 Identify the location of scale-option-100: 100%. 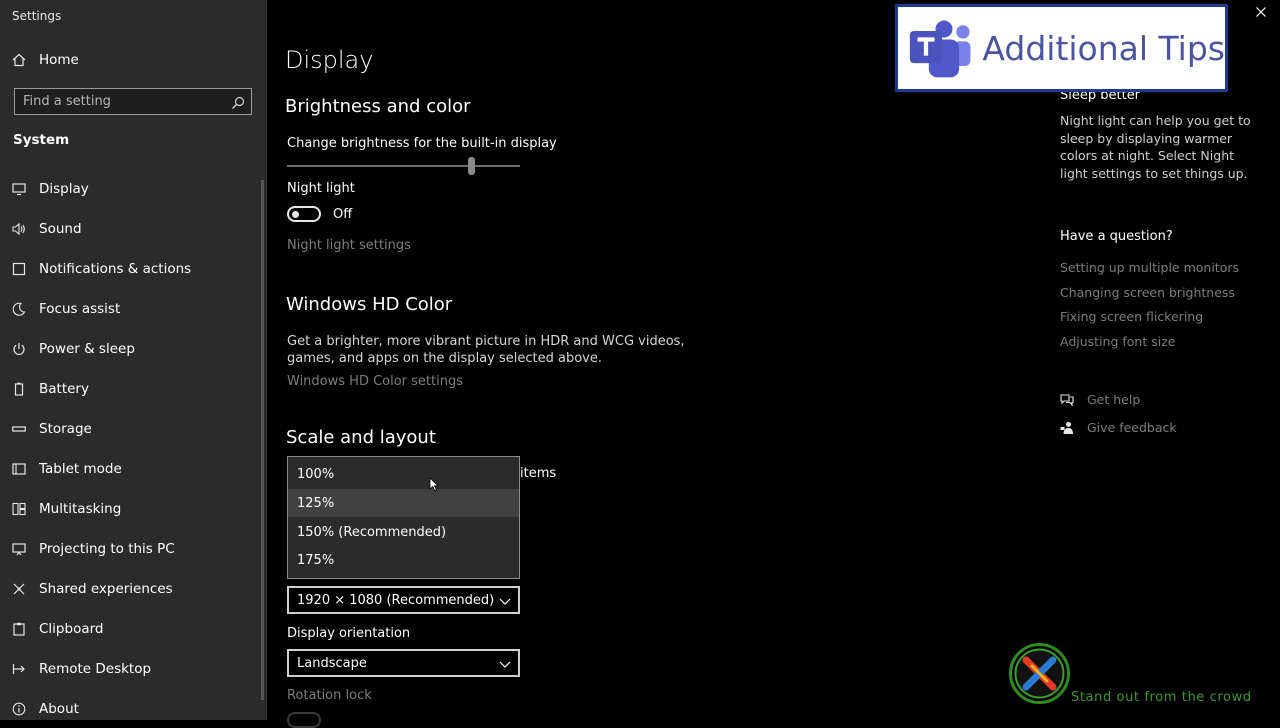
(403, 474).